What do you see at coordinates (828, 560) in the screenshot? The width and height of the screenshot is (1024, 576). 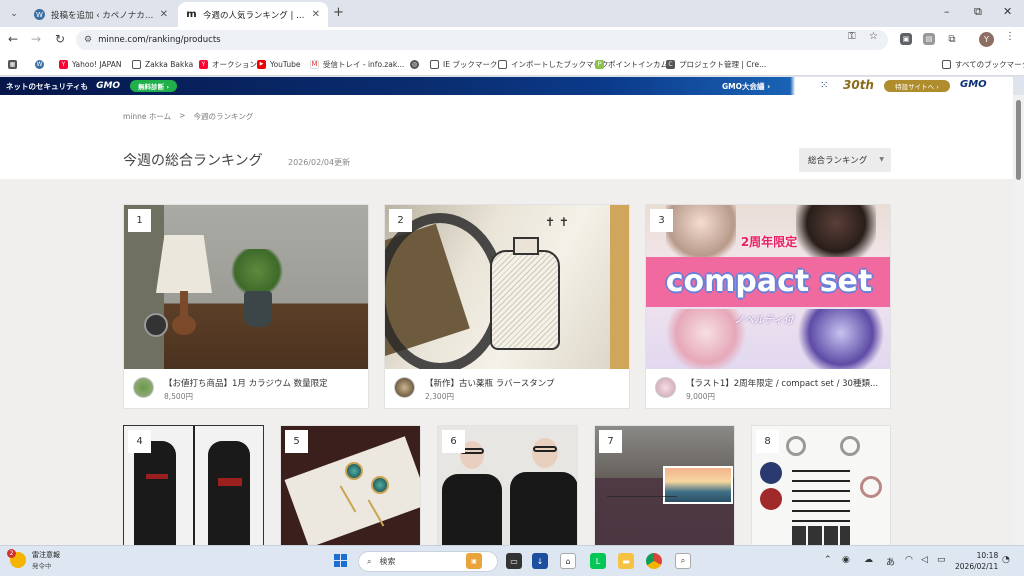 I see `chevron-up-icon: ⌃` at bounding box center [828, 560].